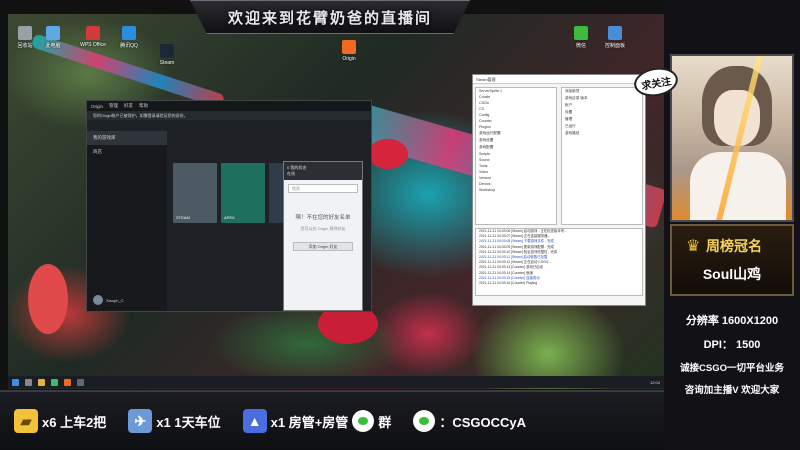 This screenshot has height=450, width=800. What do you see at coordinates (469, 421) in the screenshot?
I see `reward-item: ：CSGOCCyA` at bounding box center [469, 421].